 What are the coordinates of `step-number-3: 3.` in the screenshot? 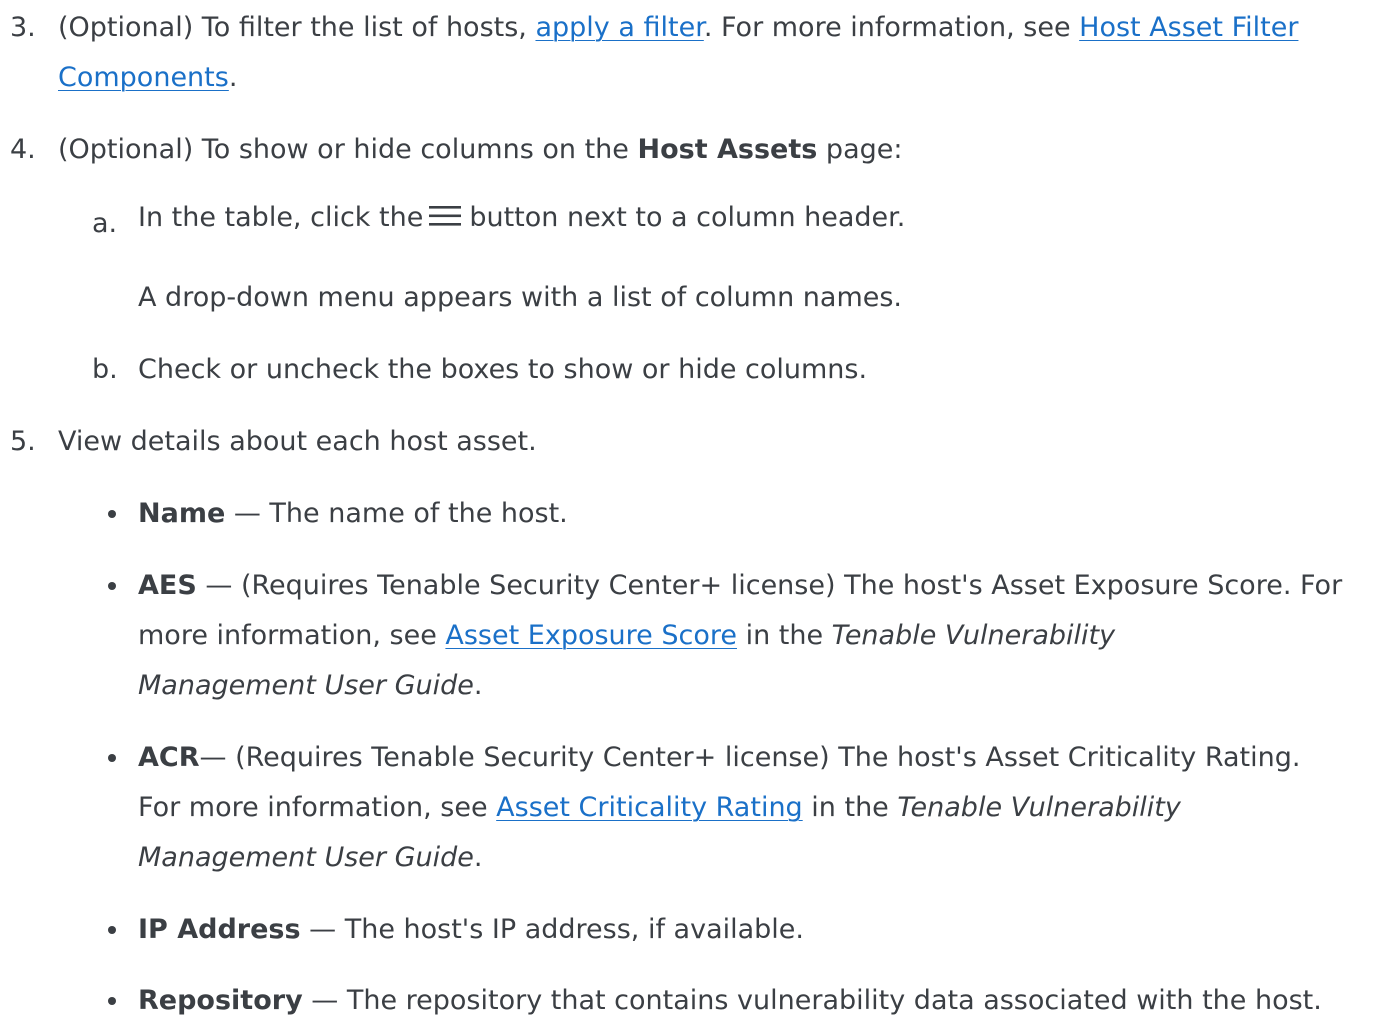 It's located at (23, 27).